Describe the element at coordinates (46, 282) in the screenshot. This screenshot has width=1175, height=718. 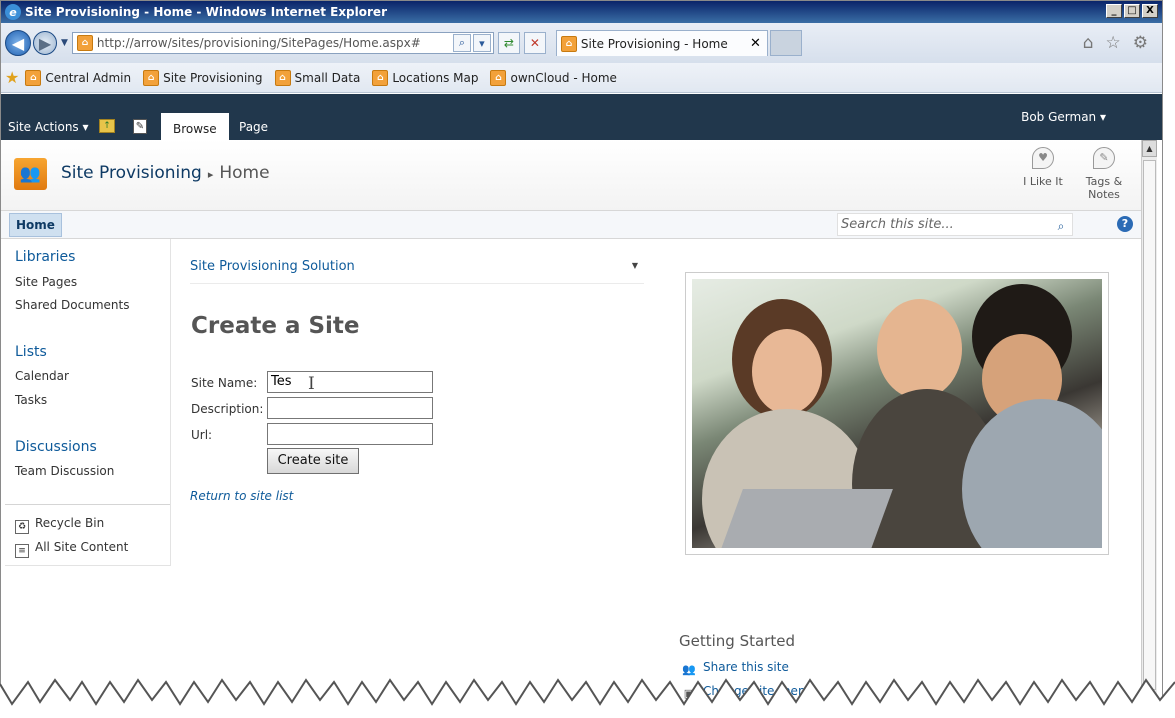
I see `quick-launch-site-pages: Site Pages` at that location.